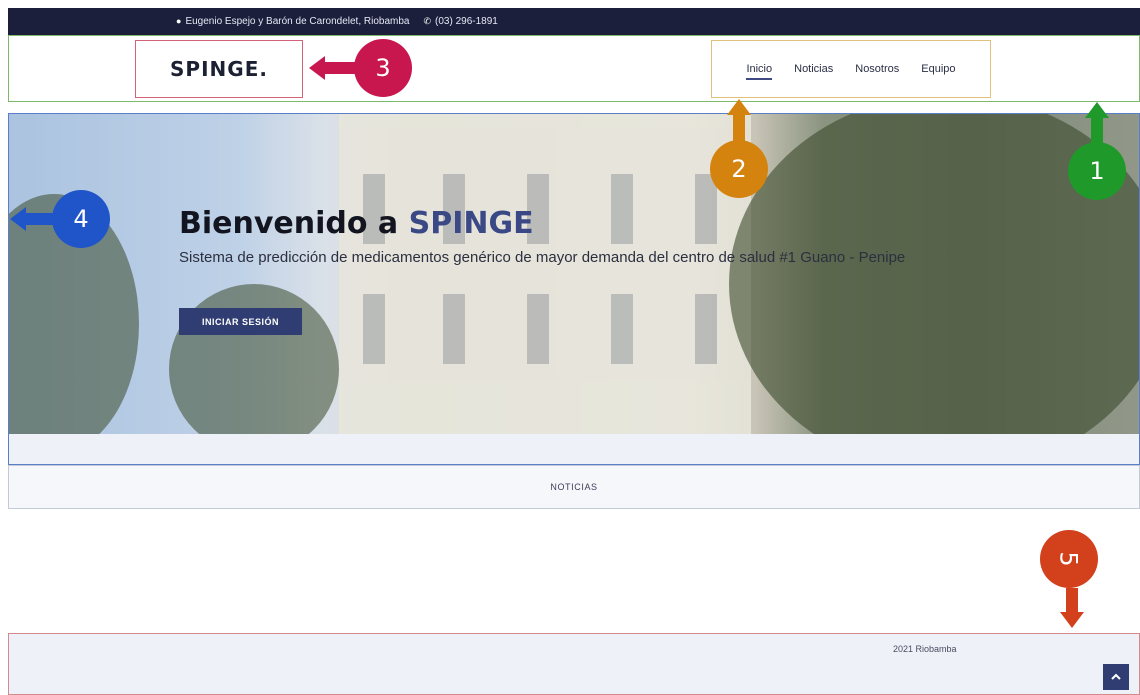 The height and width of the screenshot is (695, 1140). I want to click on phone-icon: ✆, so click(427, 21).